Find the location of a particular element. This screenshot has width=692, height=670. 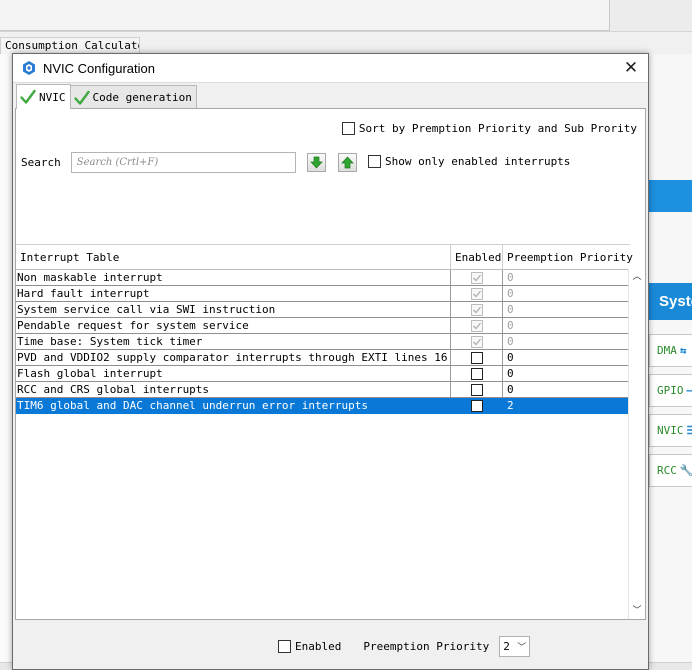

table-row: Flash global interrupt 0 is located at coordinates (323, 374).